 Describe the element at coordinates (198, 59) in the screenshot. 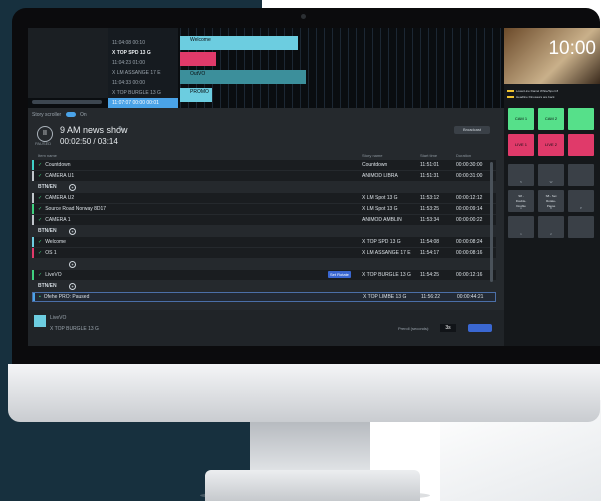

I see `timeline-block` at that location.